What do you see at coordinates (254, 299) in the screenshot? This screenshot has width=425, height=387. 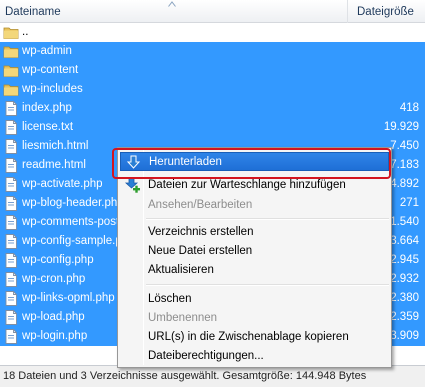 I see `menu-item-delete: Löschen` at bounding box center [254, 299].